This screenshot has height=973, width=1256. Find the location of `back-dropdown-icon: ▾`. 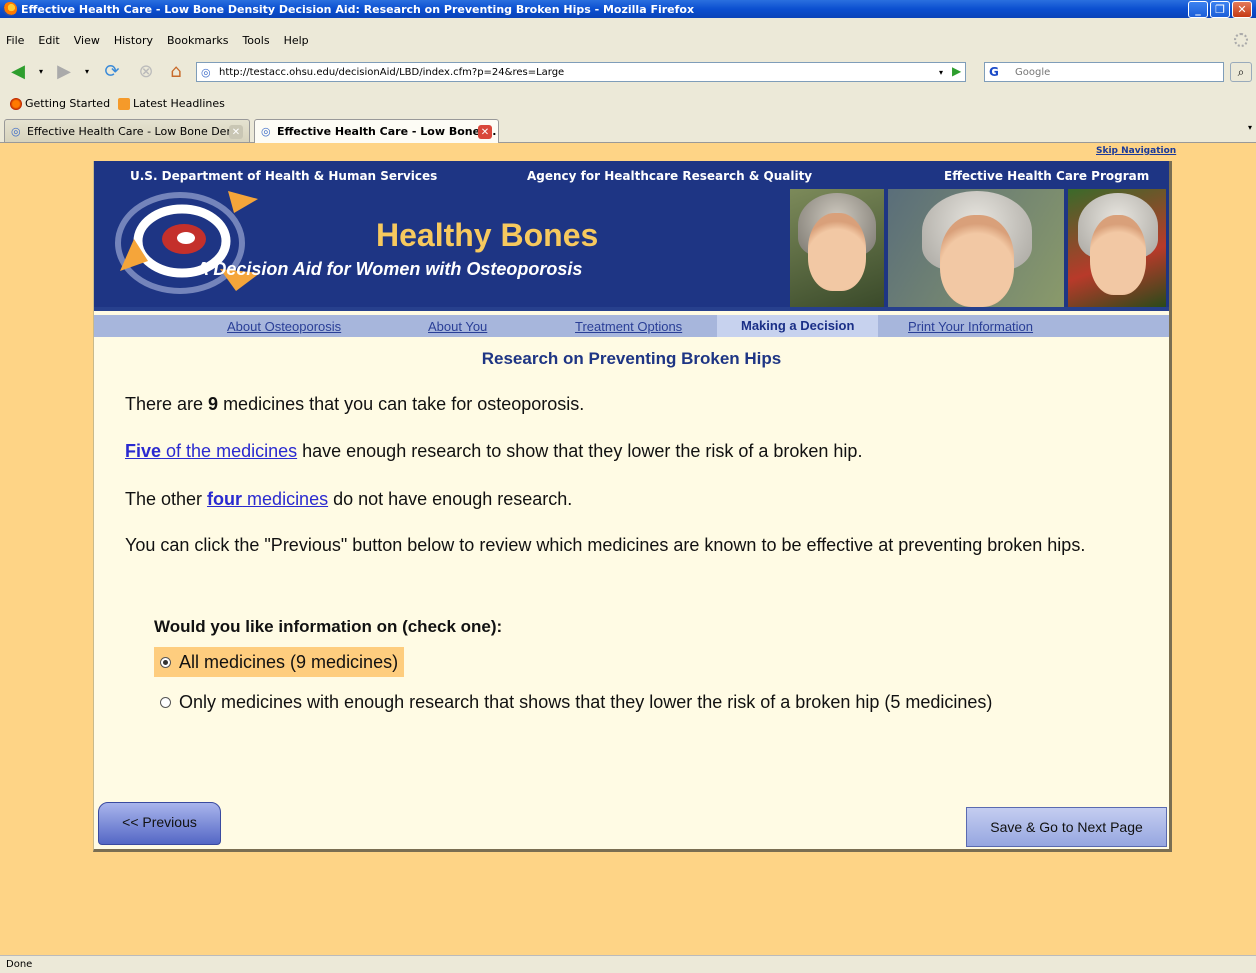

back-dropdown-icon: ▾ is located at coordinates (41, 71).